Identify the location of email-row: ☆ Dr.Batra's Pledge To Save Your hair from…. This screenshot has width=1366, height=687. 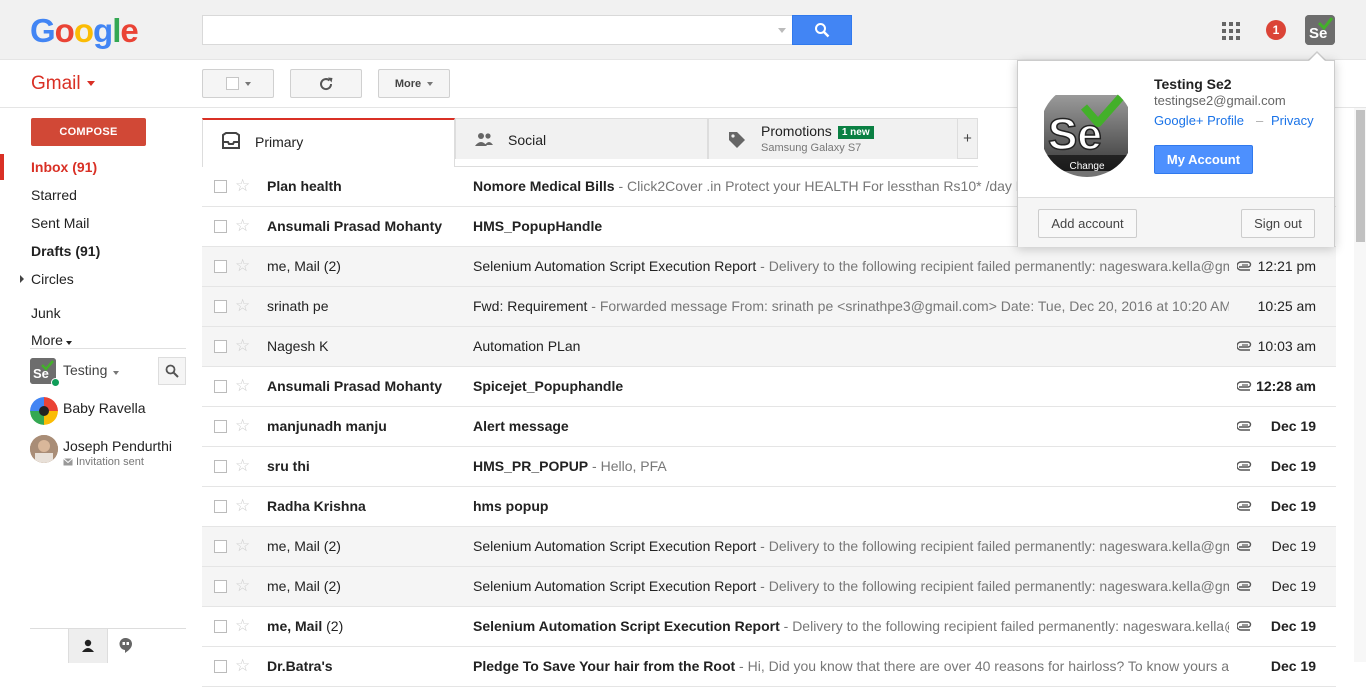
(769, 667).